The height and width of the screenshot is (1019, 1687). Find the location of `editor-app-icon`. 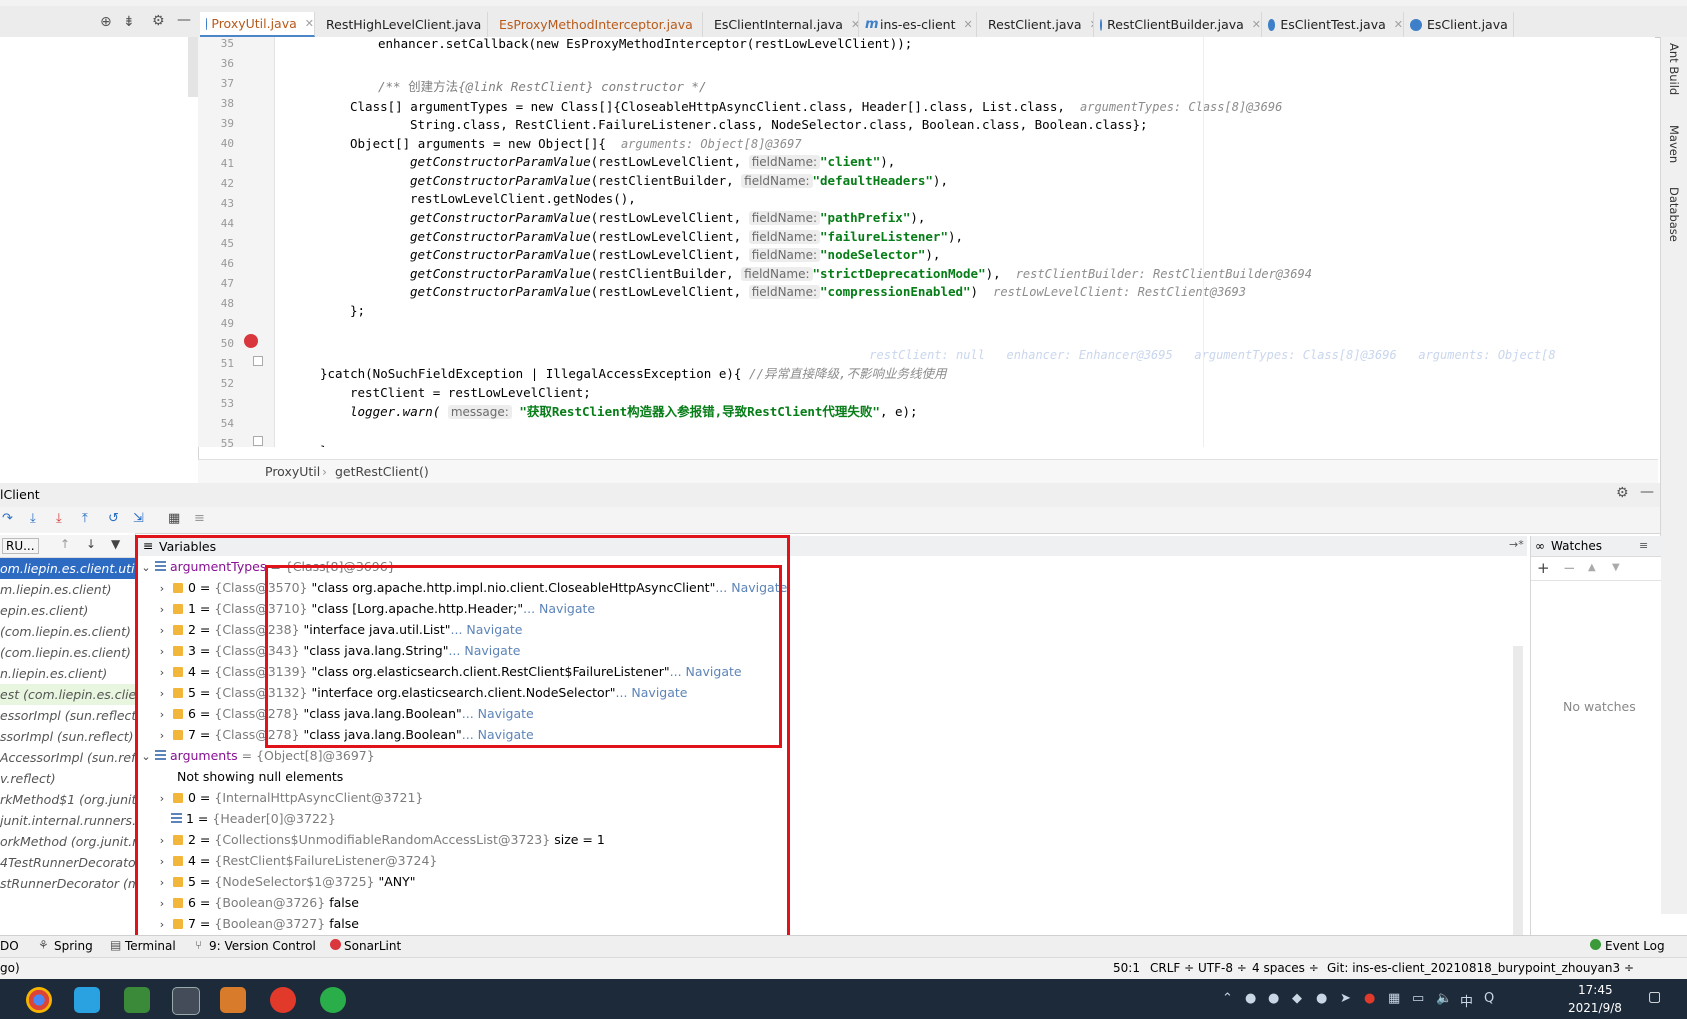

editor-app-icon is located at coordinates (137, 1000).